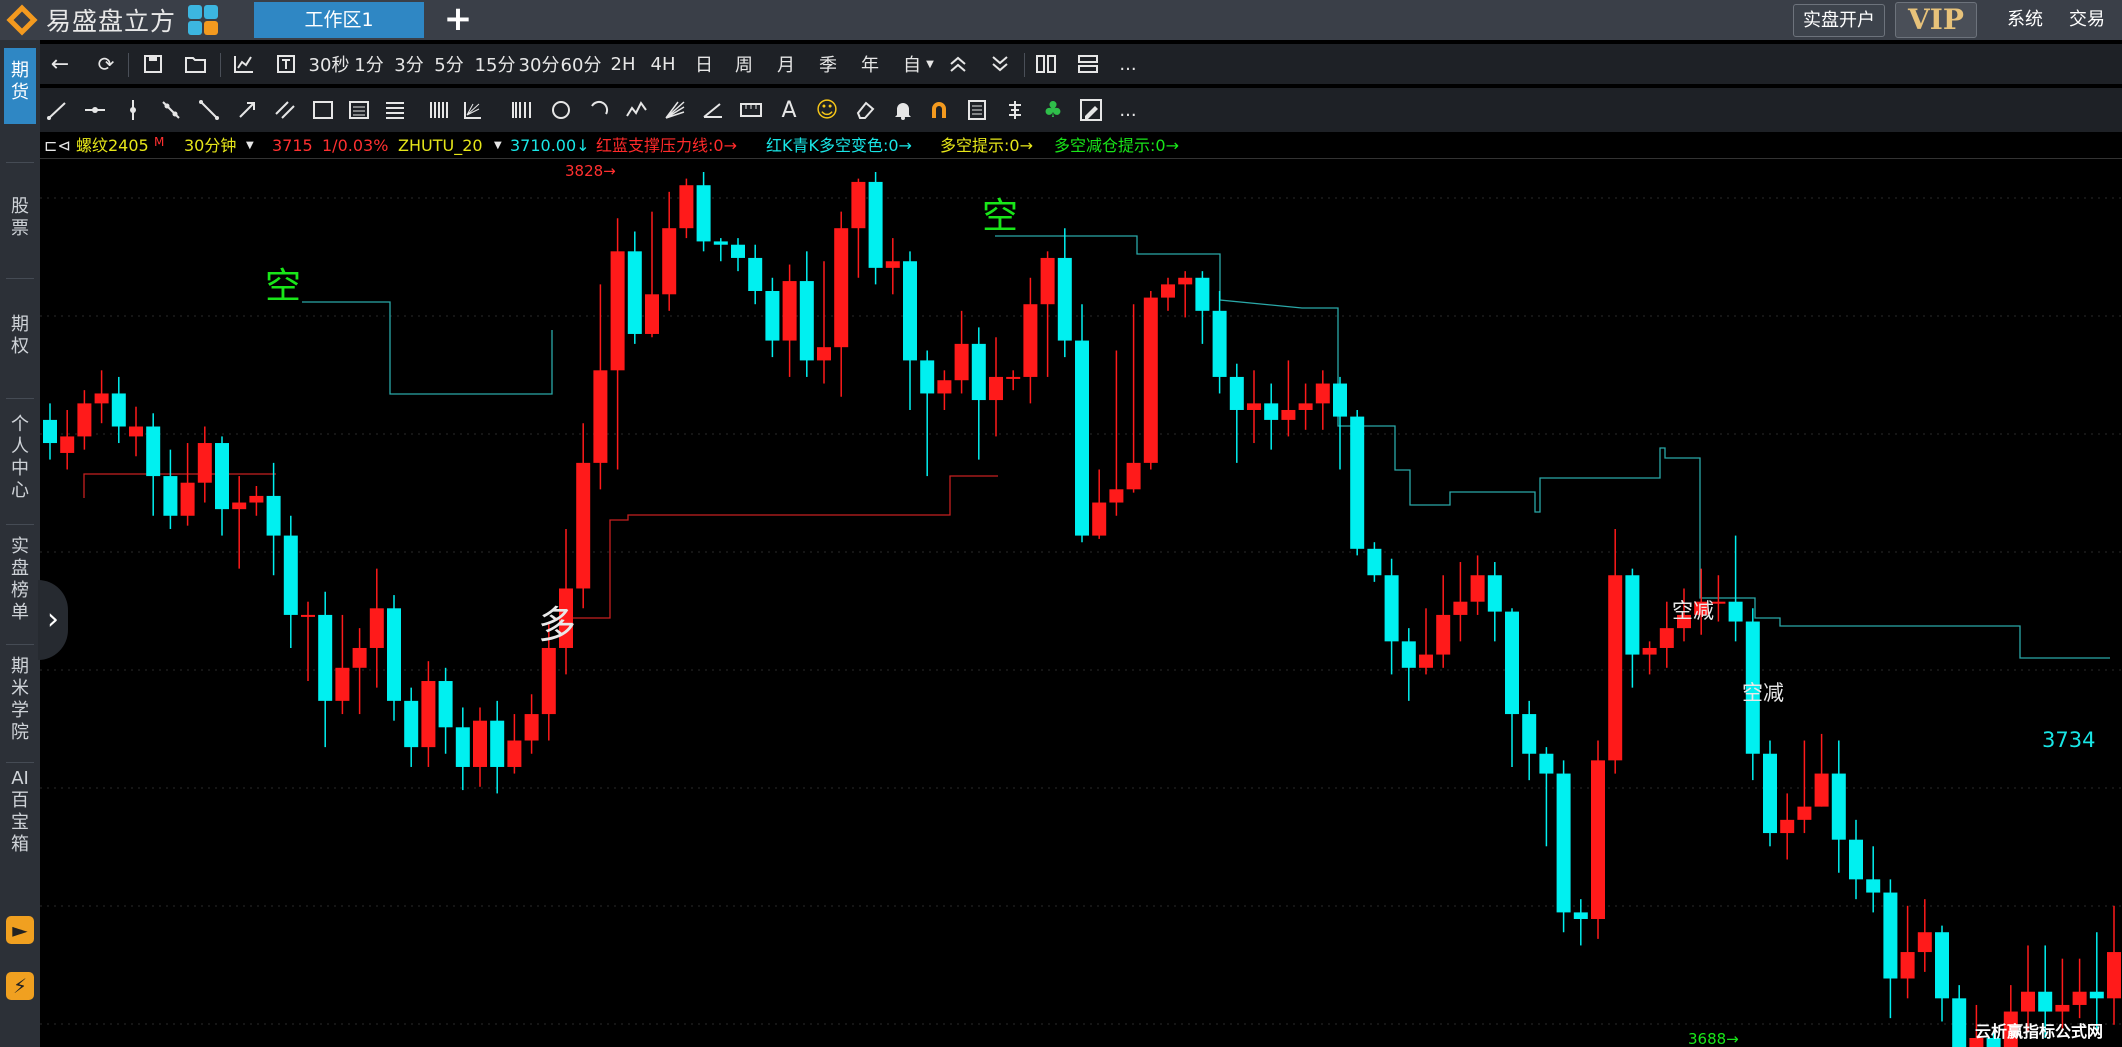 This screenshot has width=2122, height=1047. Describe the element at coordinates (939, 110) in the screenshot. I see `magnet-icon` at that location.